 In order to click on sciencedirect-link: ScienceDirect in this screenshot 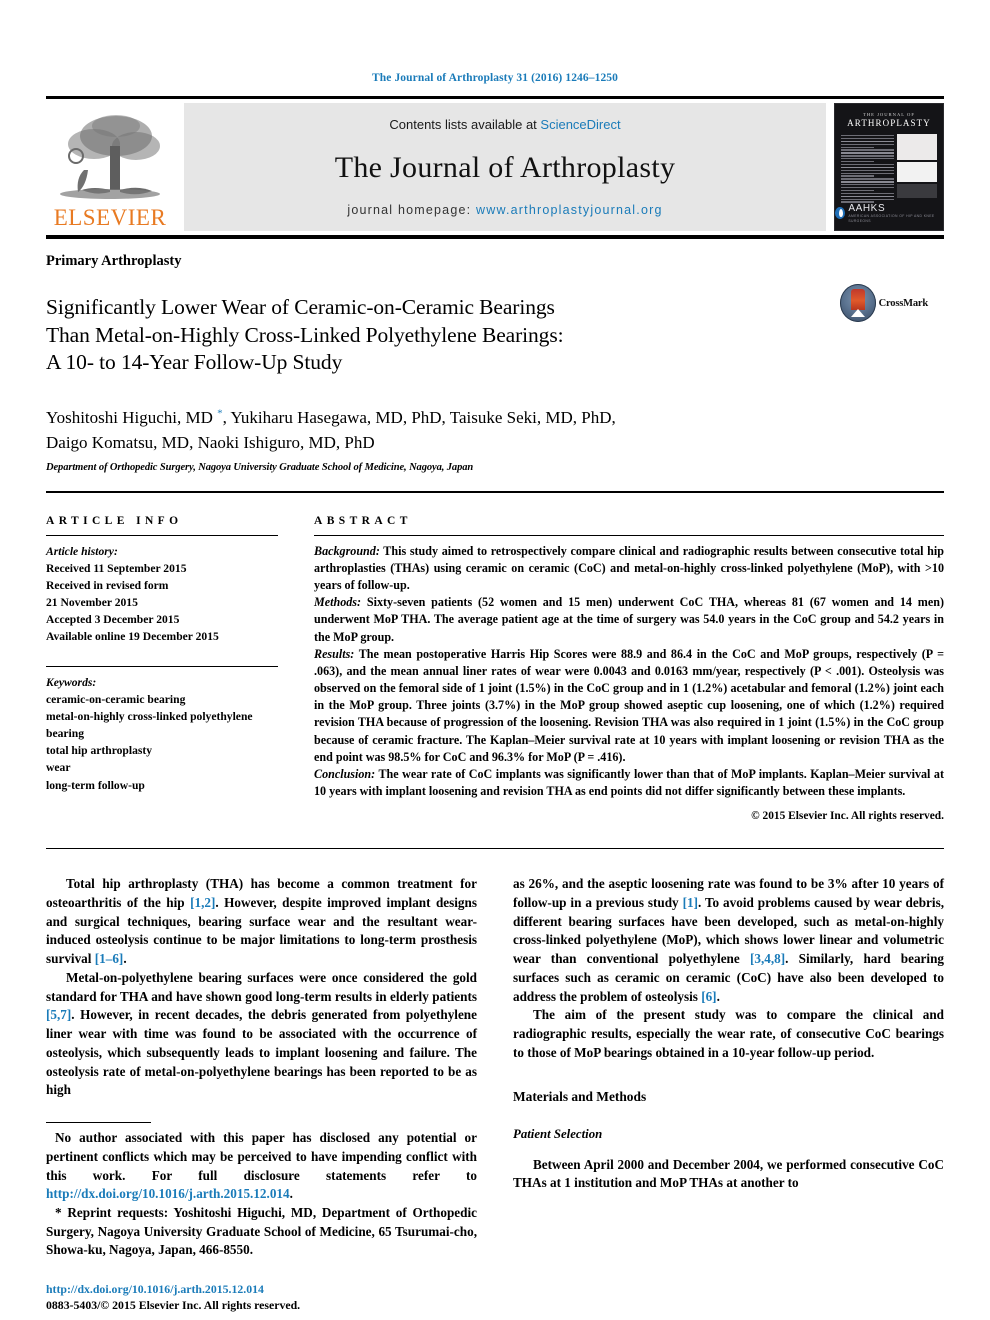, I will do `click(580, 124)`.